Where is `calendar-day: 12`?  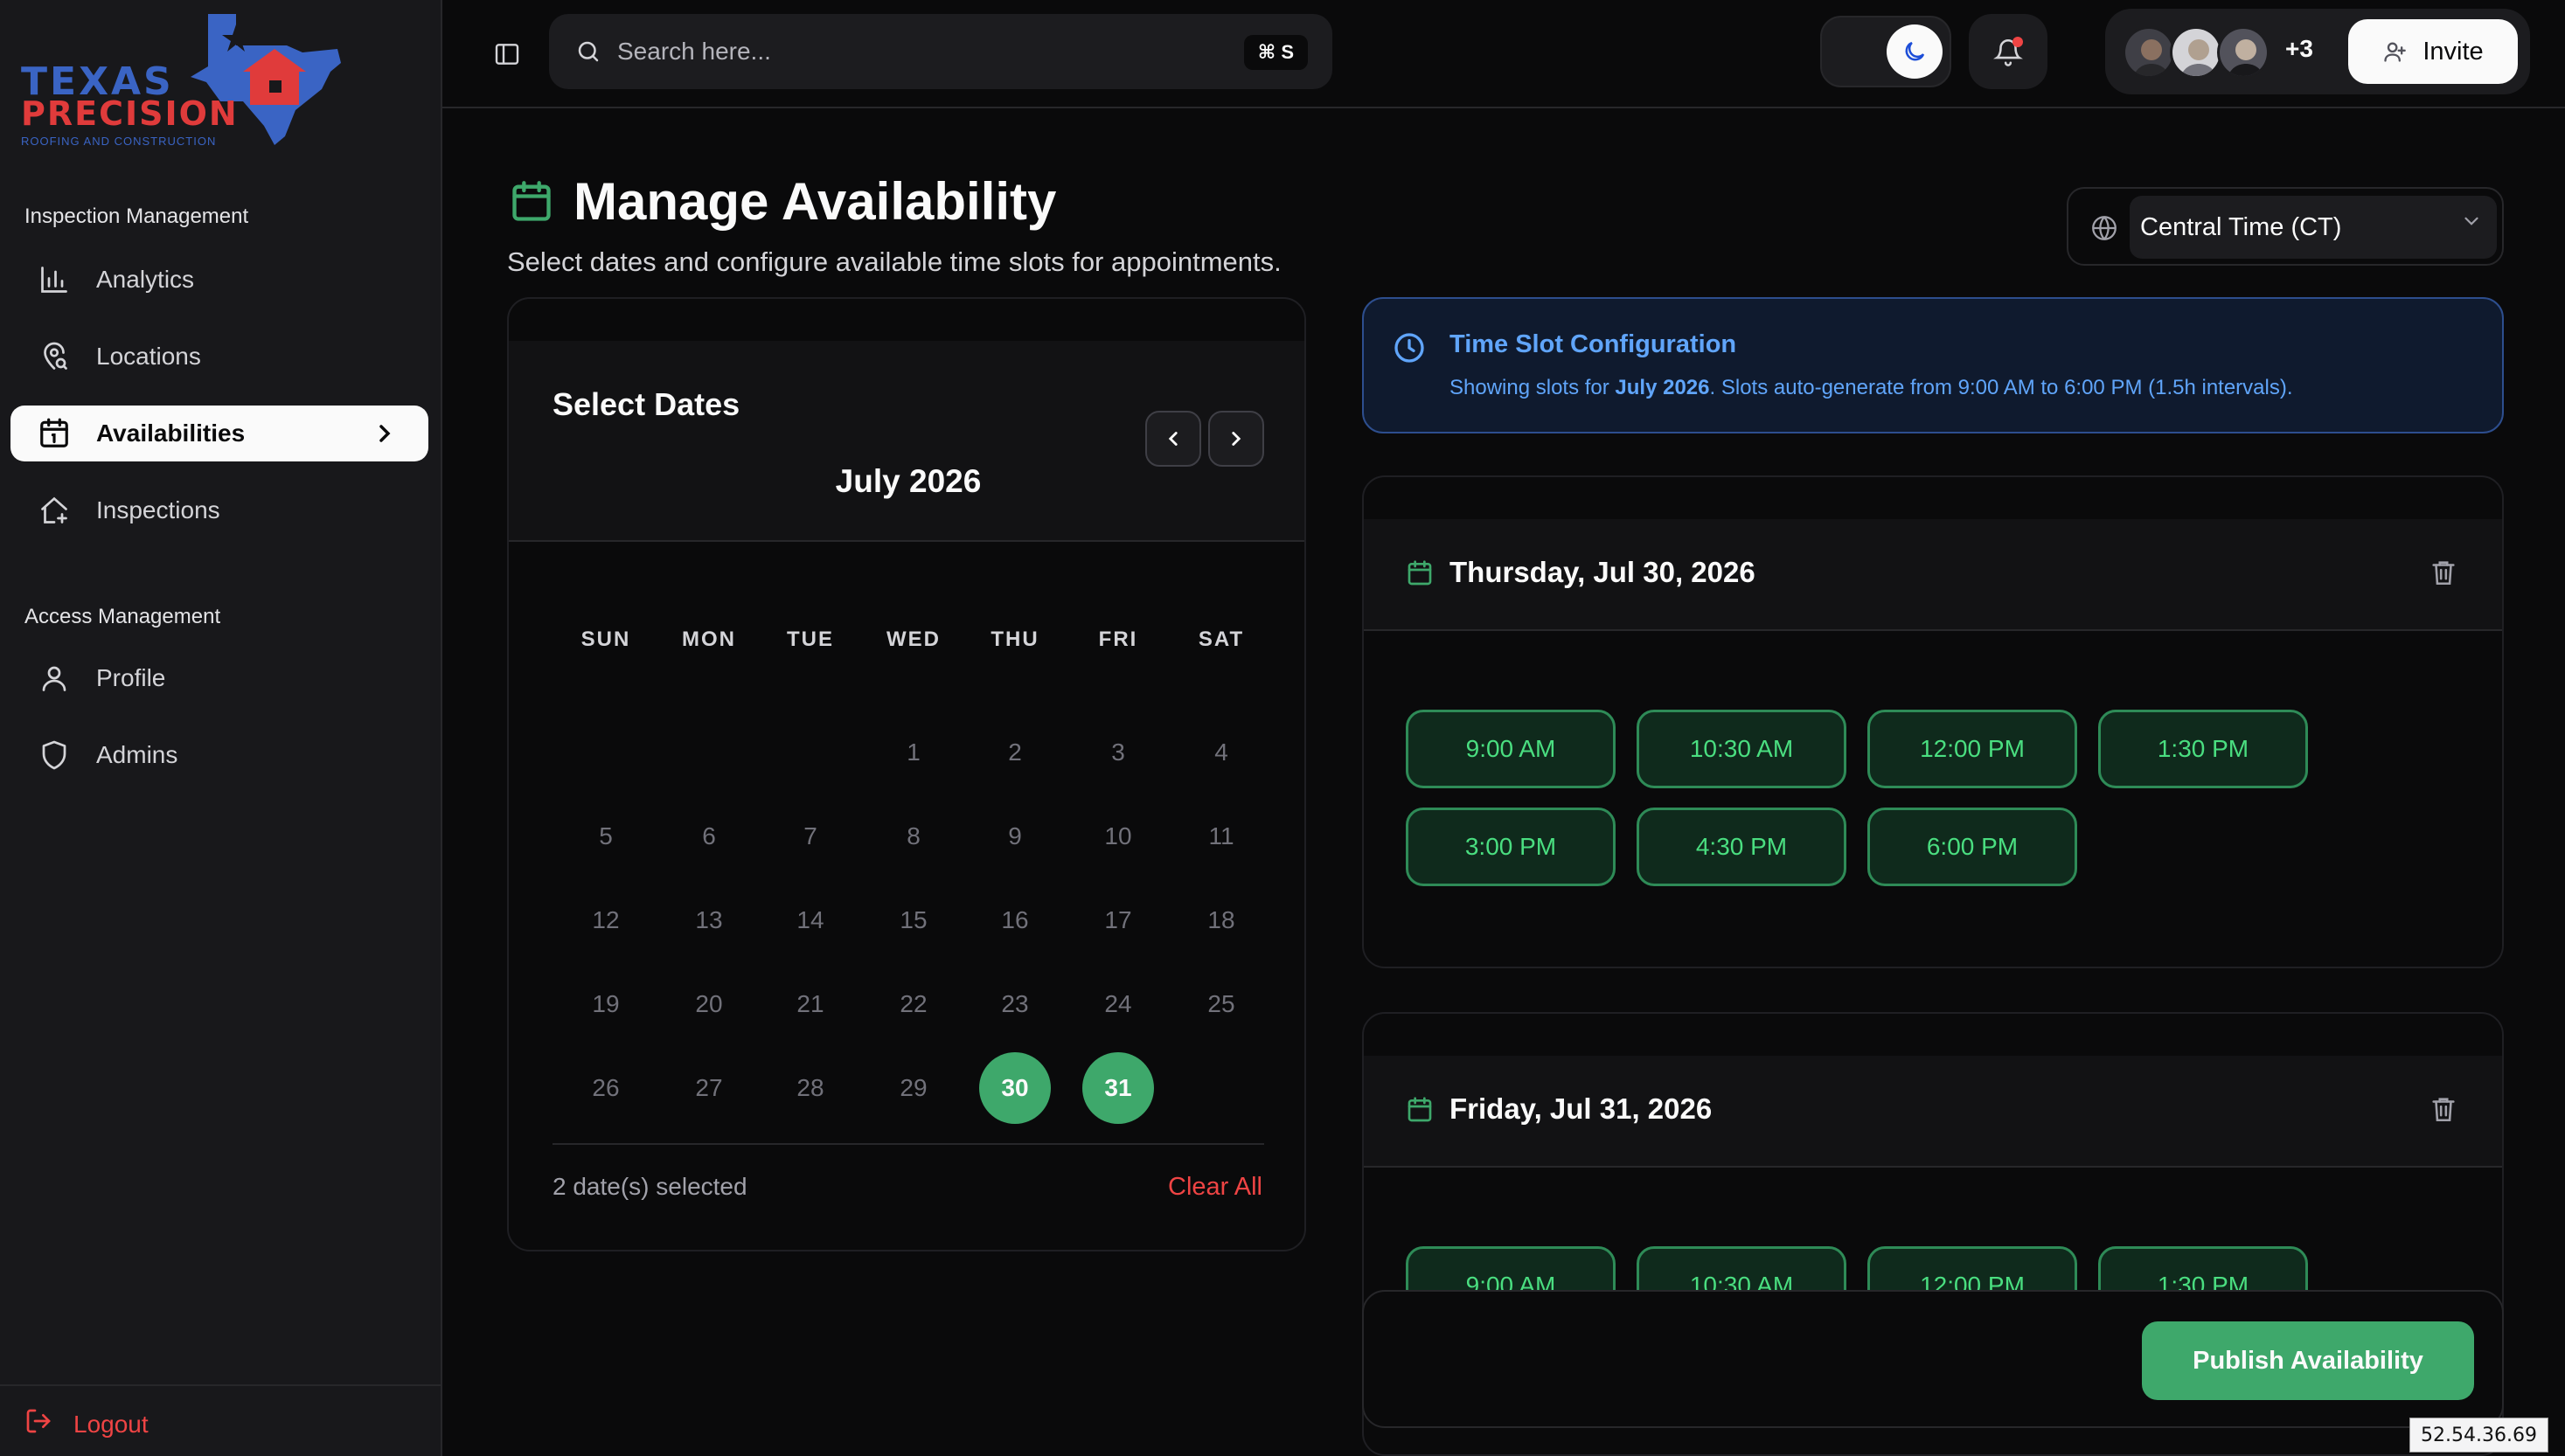 calendar-day: 12 is located at coordinates (606, 920).